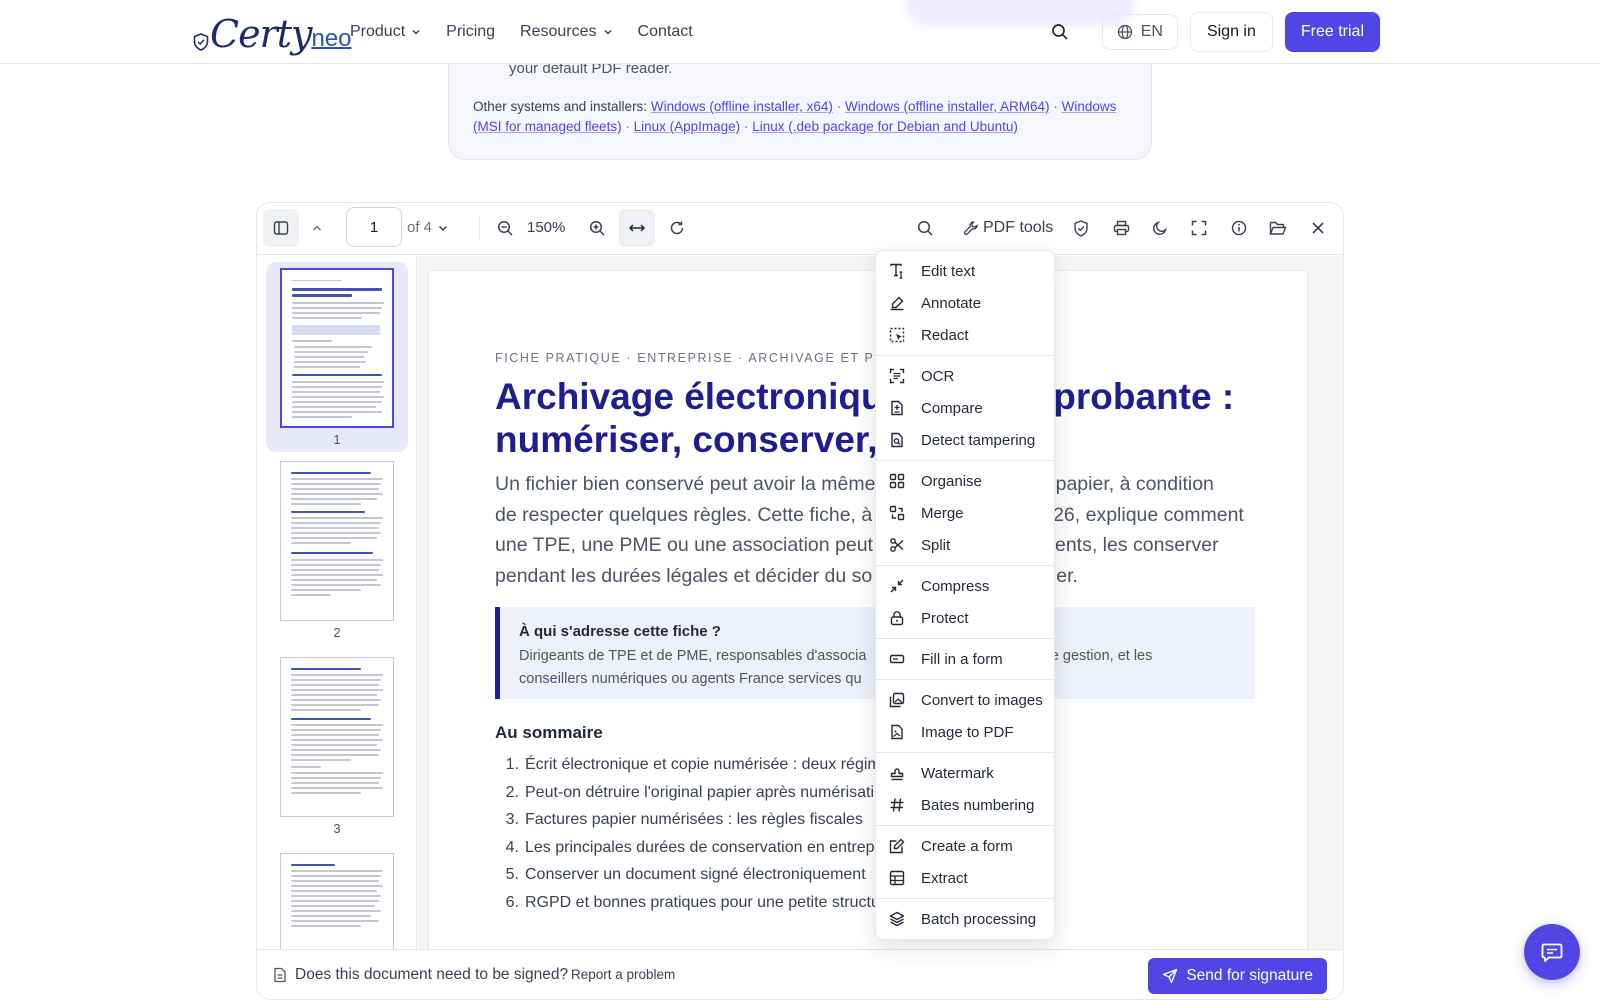 This screenshot has width=1600, height=1000. I want to click on logo: Certy neo, so click(272, 32).